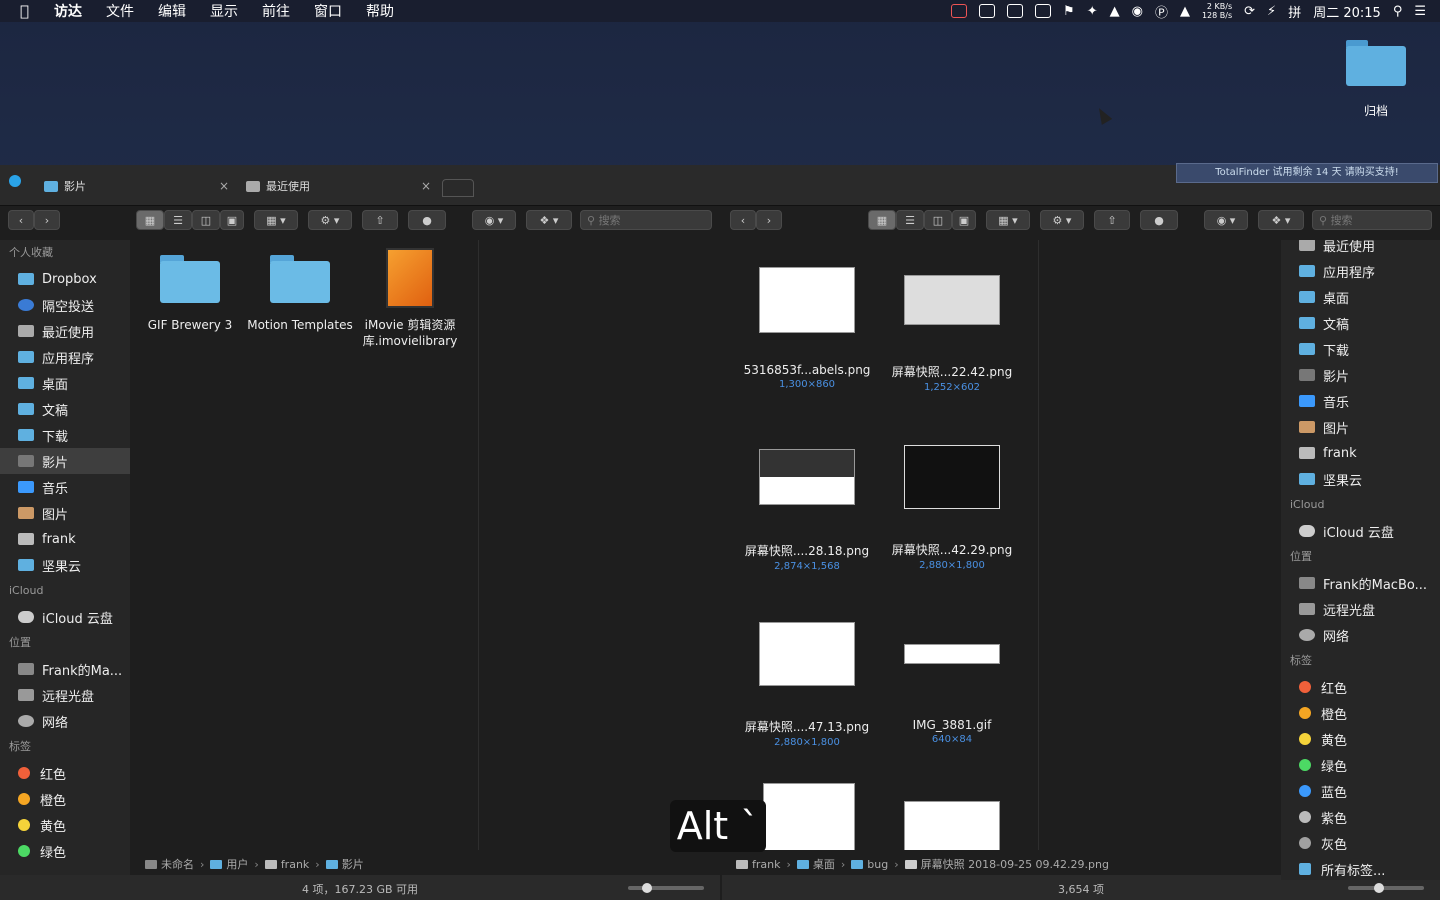 The height and width of the screenshot is (900, 1440). What do you see at coordinates (1398, 11) in the screenshot?
I see `spotlight-icon: ⚲` at bounding box center [1398, 11].